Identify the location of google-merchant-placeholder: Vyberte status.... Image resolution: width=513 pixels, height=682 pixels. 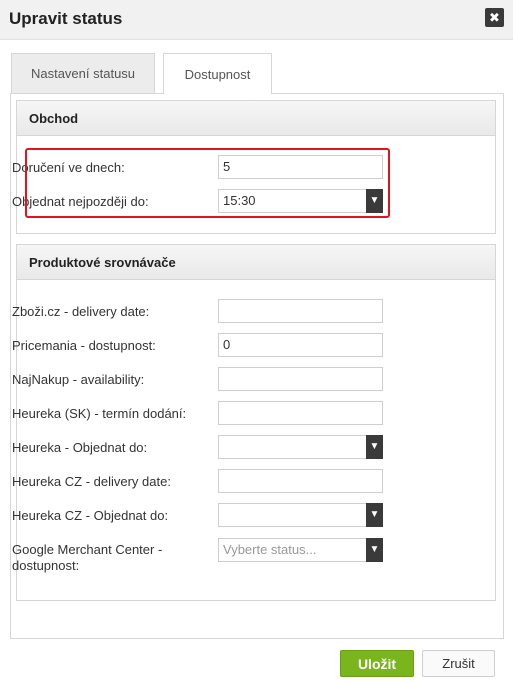
(270, 549).